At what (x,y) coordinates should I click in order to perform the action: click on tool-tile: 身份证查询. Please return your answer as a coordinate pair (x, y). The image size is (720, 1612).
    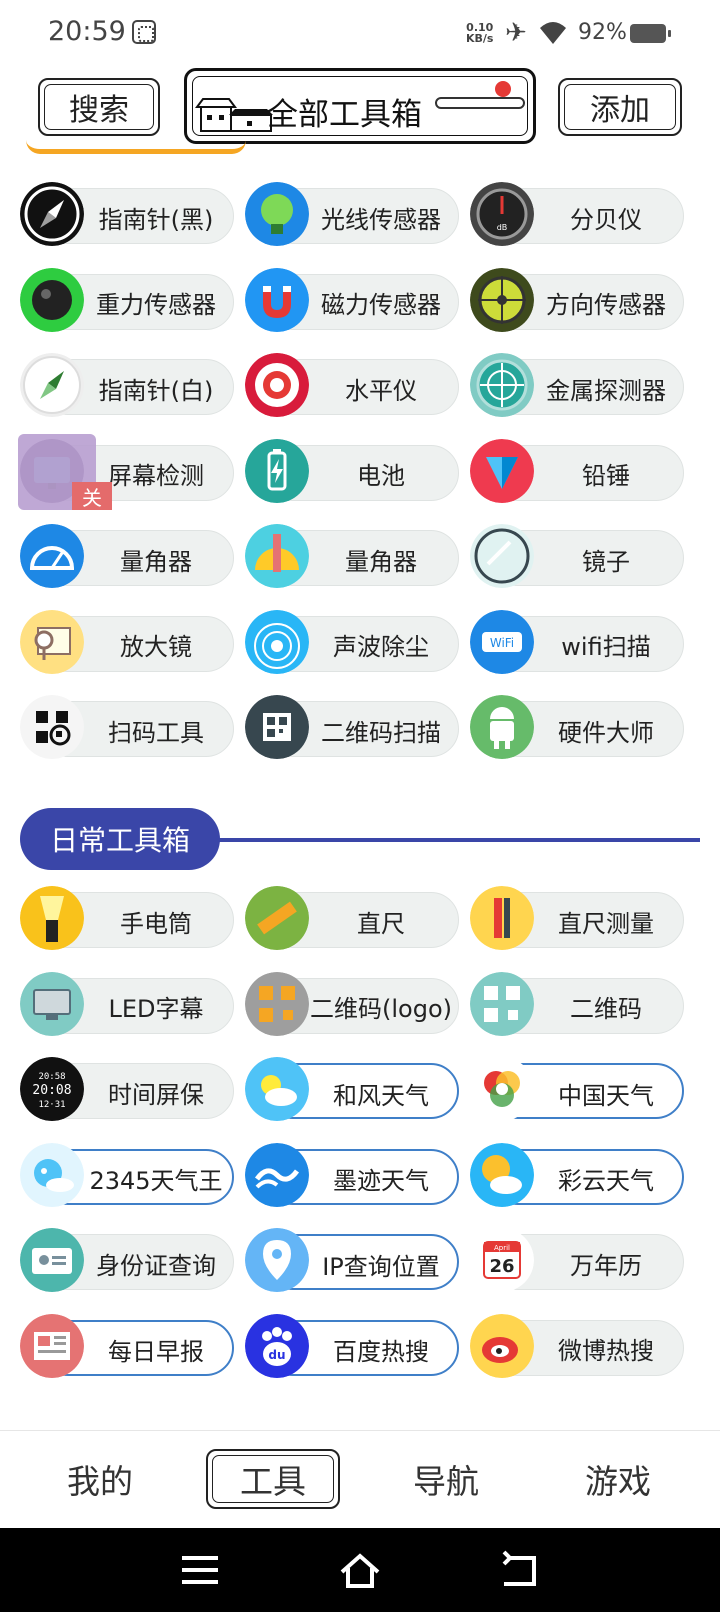
    Looking at the image, I should click on (127, 1260).